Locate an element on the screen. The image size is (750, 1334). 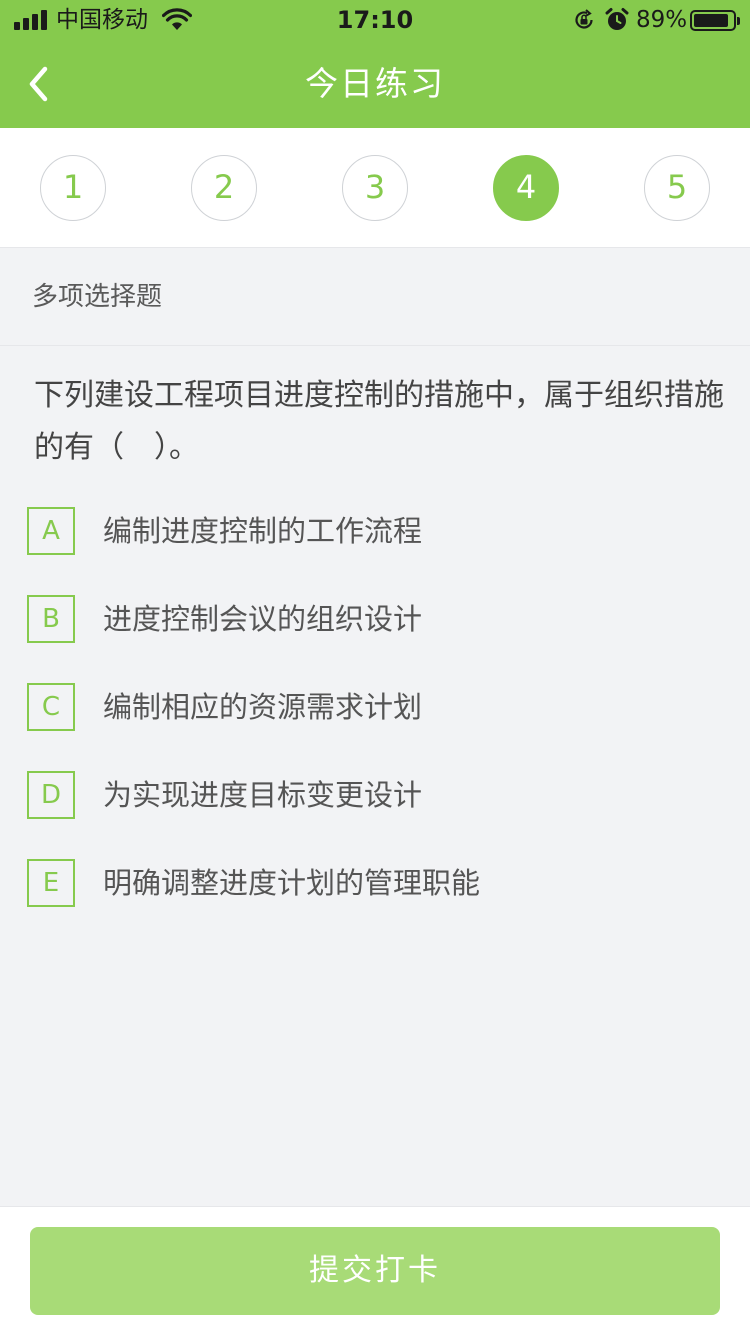
question-stepper: 1 2 3 4 5 is located at coordinates (375, 188).